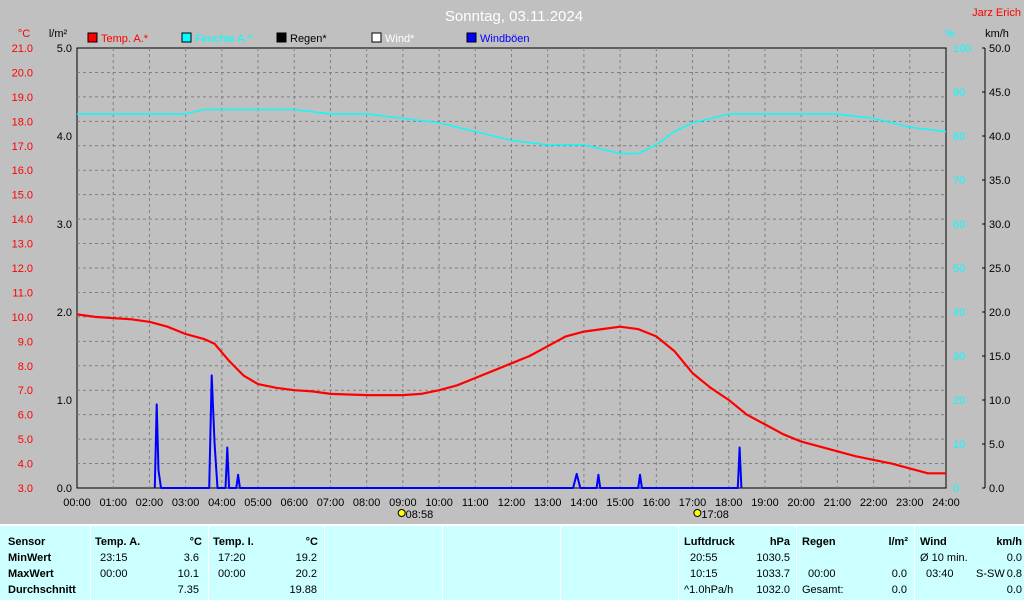  I want to click on x-tick-label: 18:00, so click(729, 503).